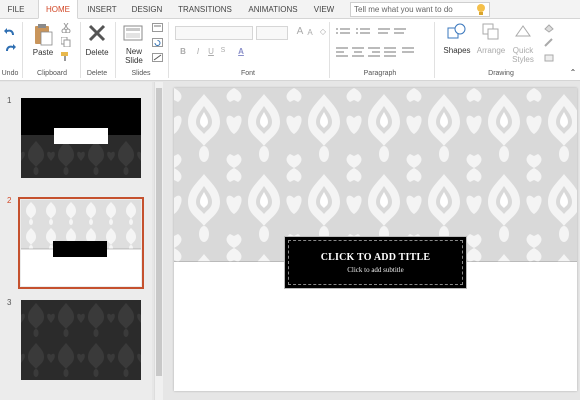 This screenshot has height=400, width=580. Describe the element at coordinates (133, 33) in the screenshot. I see `new-slide-icon` at that location.